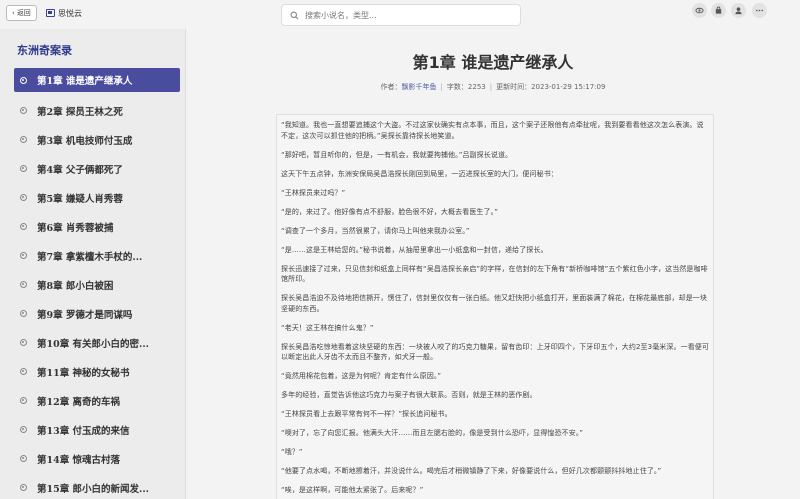  What do you see at coordinates (44, 50) in the screenshot?
I see `book-title: 东洲奇案录` at bounding box center [44, 50].